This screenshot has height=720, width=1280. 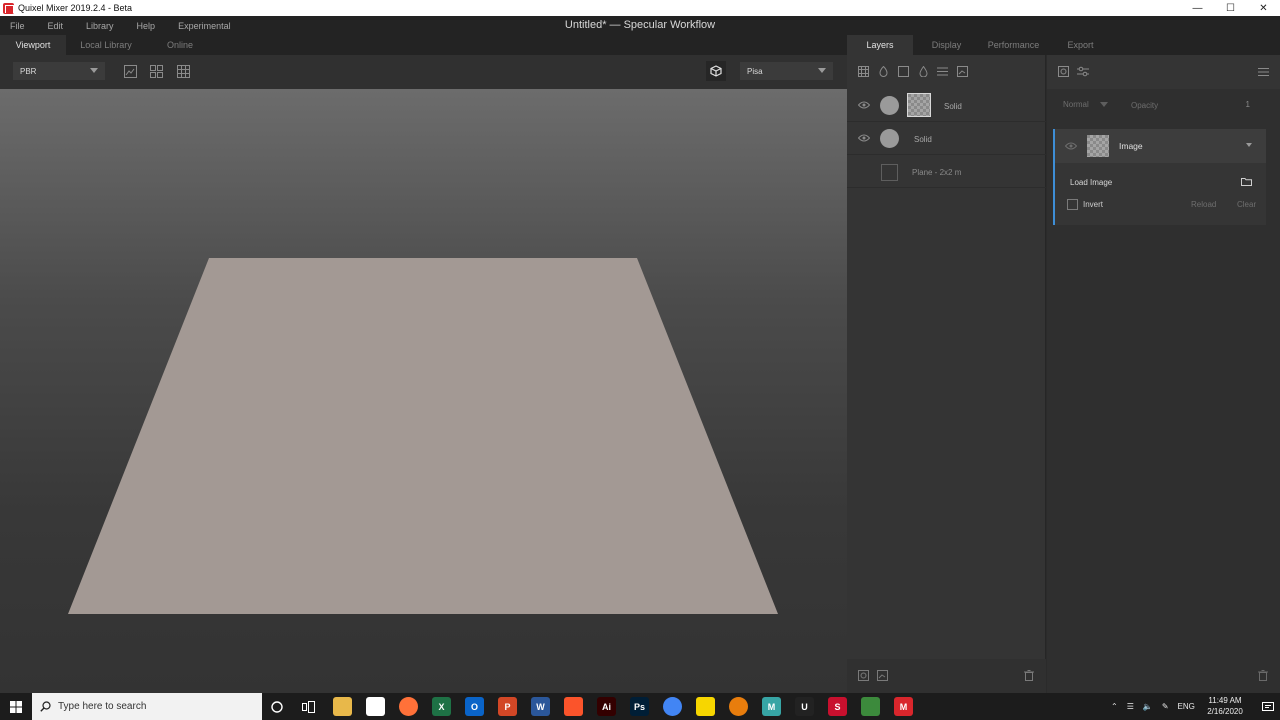 What do you see at coordinates (342, 706) in the screenshot?
I see `file-explorer-icon` at bounding box center [342, 706].